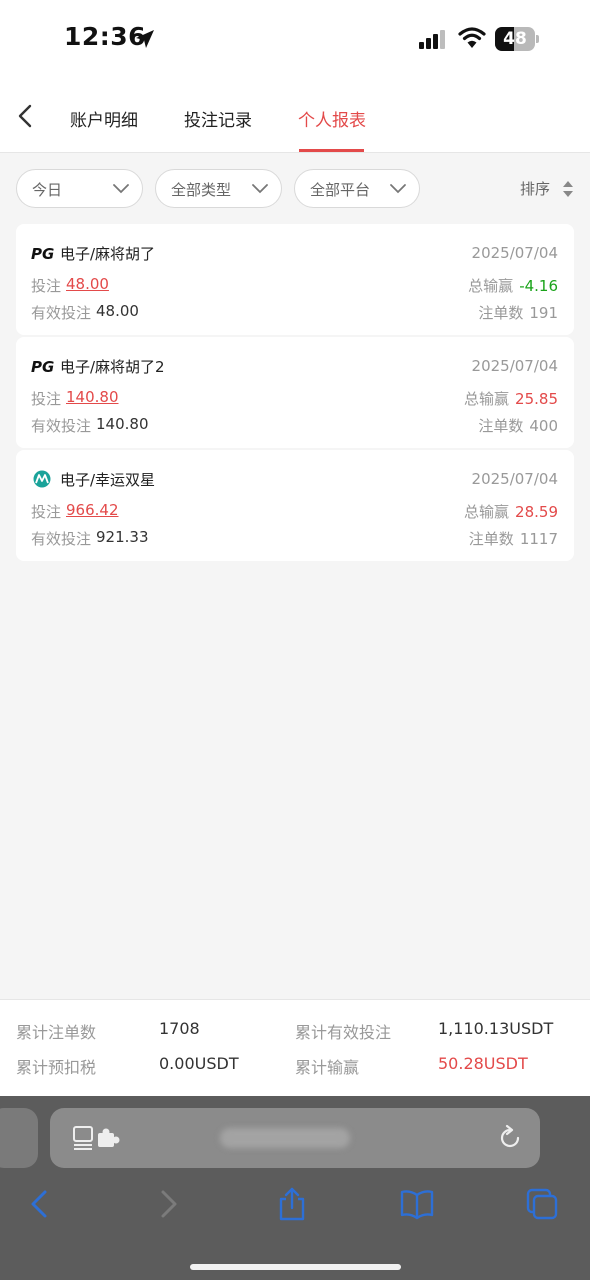  Describe the element at coordinates (19, 1138) in the screenshot. I see `previous-tab-preview` at that location.